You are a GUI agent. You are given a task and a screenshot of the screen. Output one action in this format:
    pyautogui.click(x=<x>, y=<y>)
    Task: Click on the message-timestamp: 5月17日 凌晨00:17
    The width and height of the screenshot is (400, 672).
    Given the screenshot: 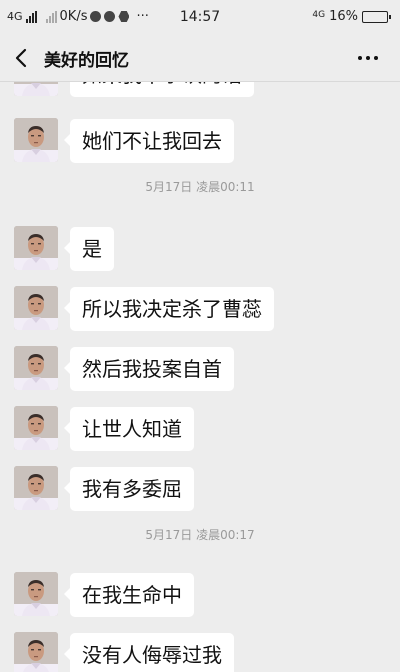 What is the action you would take?
    pyautogui.click(x=200, y=535)
    